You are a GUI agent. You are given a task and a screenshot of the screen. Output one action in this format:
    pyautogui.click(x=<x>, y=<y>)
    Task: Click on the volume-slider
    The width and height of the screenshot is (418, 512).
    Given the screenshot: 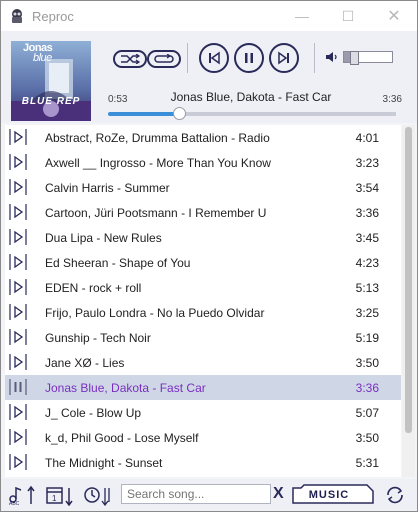 What is the action you would take?
    pyautogui.click(x=368, y=58)
    